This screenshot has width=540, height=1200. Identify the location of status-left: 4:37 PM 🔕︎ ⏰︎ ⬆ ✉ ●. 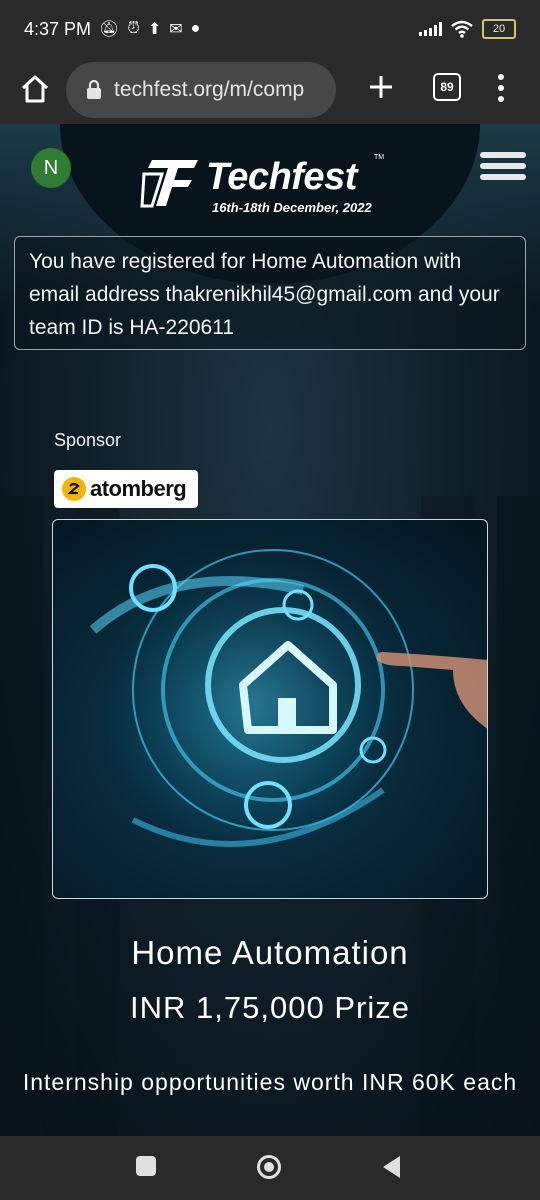
(112, 29).